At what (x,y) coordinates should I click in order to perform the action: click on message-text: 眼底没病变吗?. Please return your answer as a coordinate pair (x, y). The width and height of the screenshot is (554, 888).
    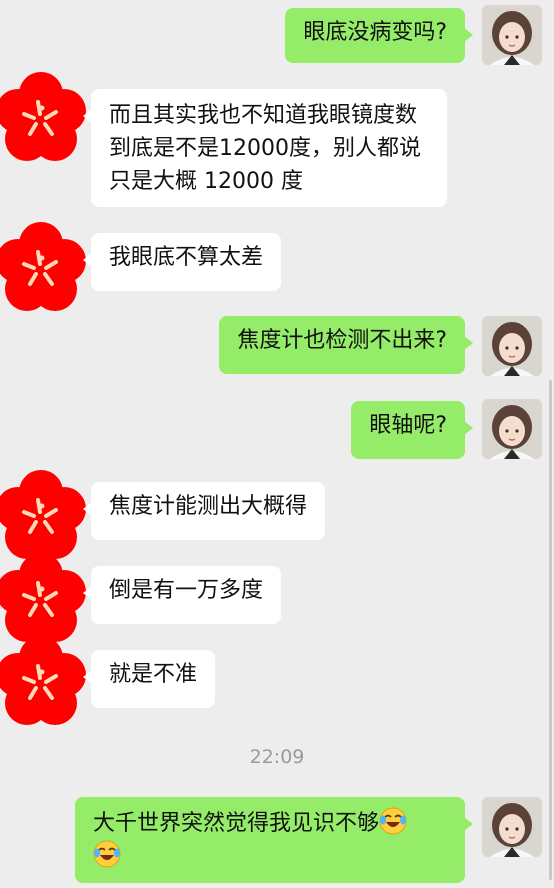
    Looking at the image, I should click on (375, 32).